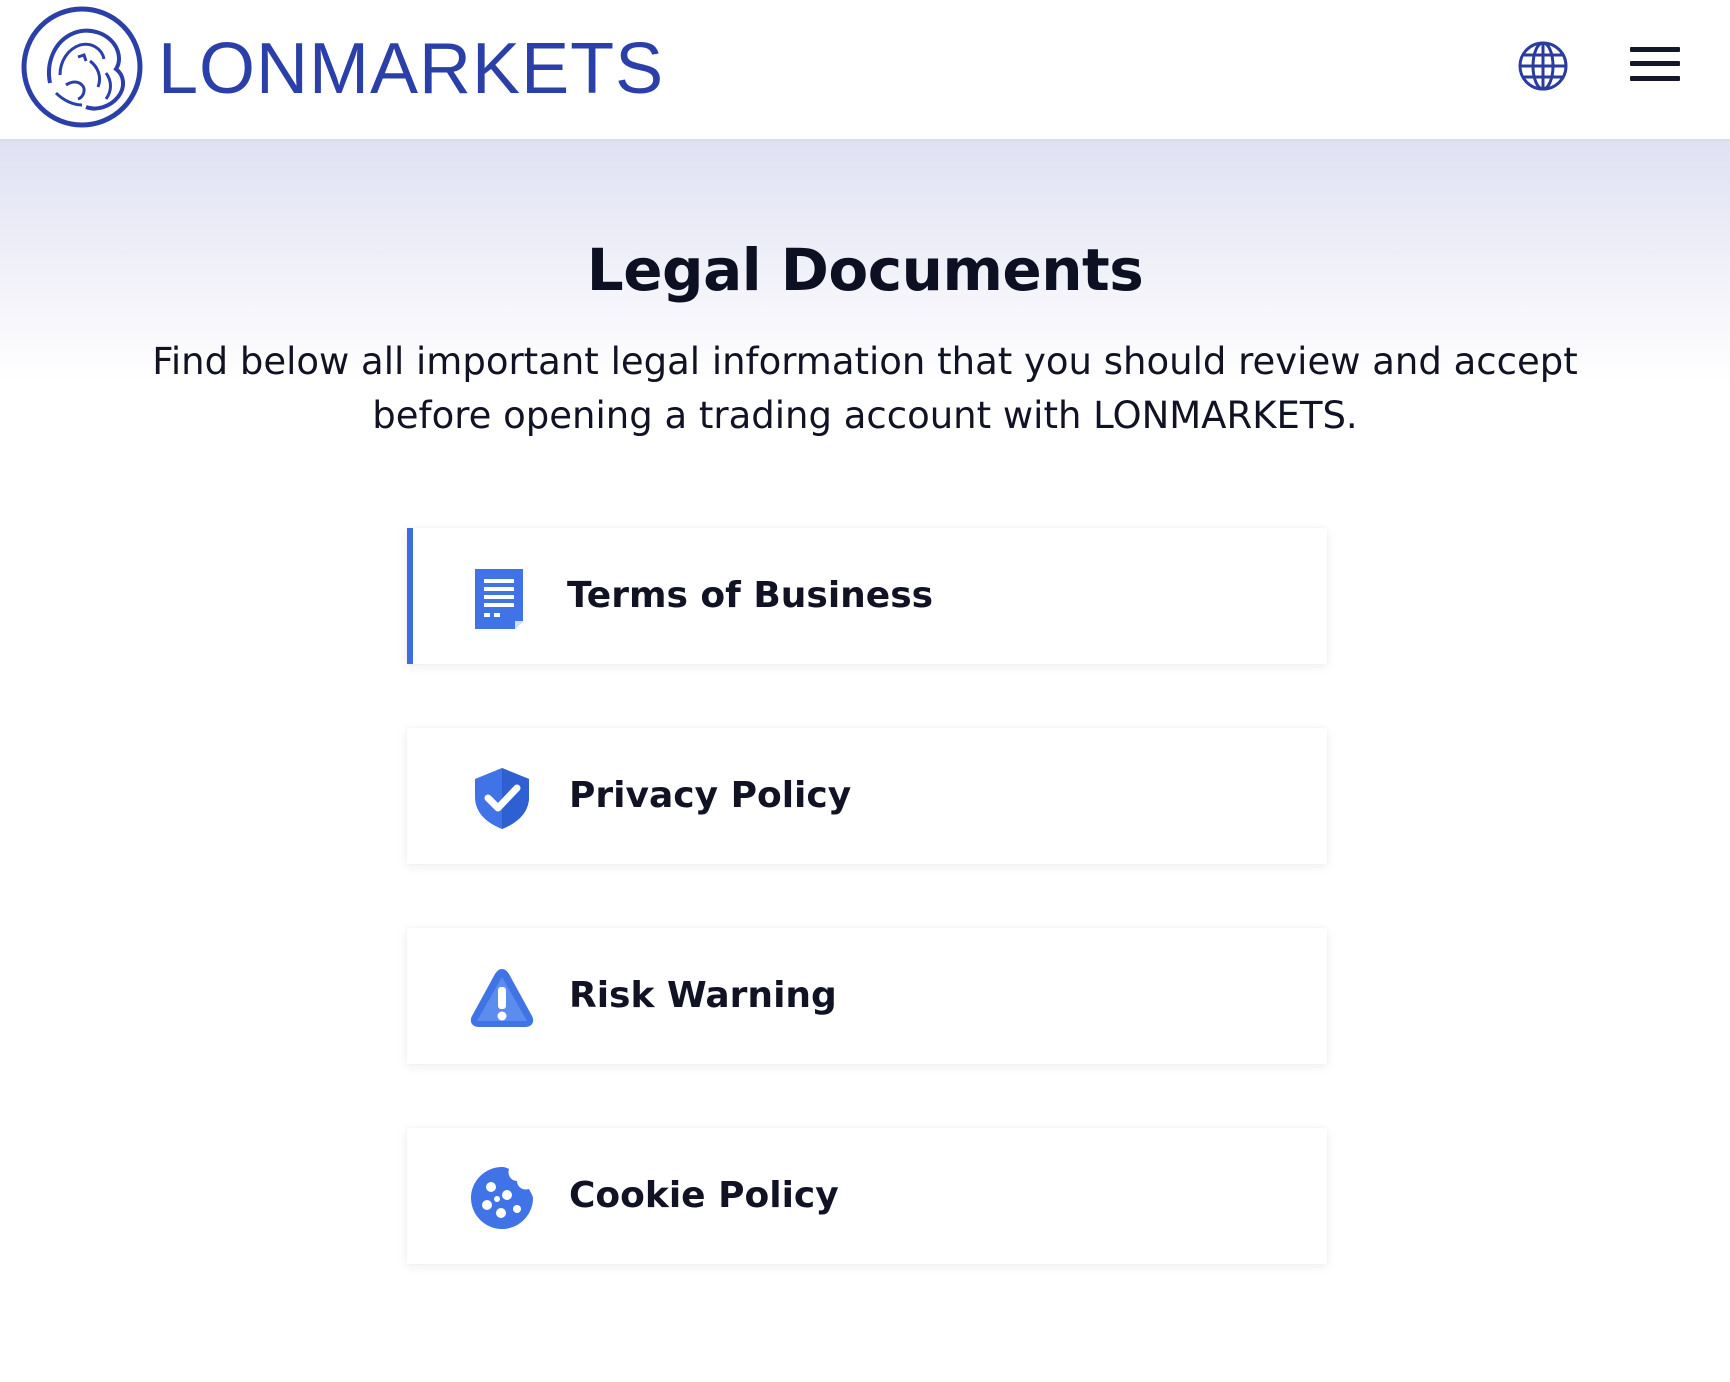 This screenshot has width=1730, height=1382. I want to click on site-header: LONMARKETS, so click(865, 70).